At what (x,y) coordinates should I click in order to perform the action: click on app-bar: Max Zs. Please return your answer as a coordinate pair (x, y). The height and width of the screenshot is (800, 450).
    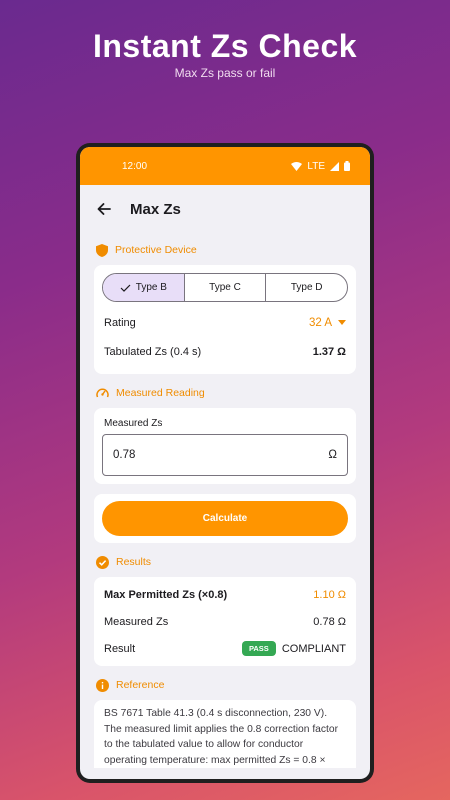
    Looking at the image, I should click on (225, 209).